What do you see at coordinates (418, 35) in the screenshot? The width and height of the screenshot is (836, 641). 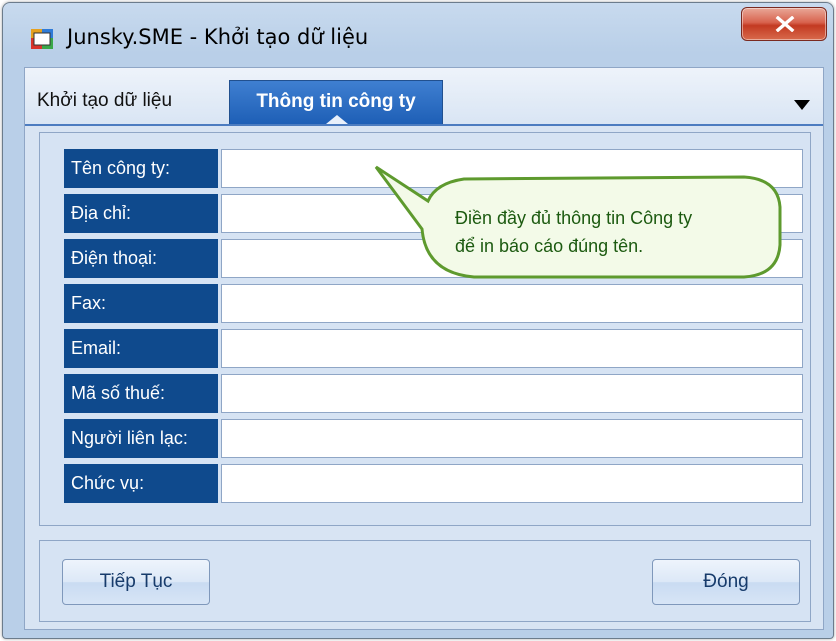 I see `title-bar: Junsky.SME - Khởi tạo dữ liệu` at bounding box center [418, 35].